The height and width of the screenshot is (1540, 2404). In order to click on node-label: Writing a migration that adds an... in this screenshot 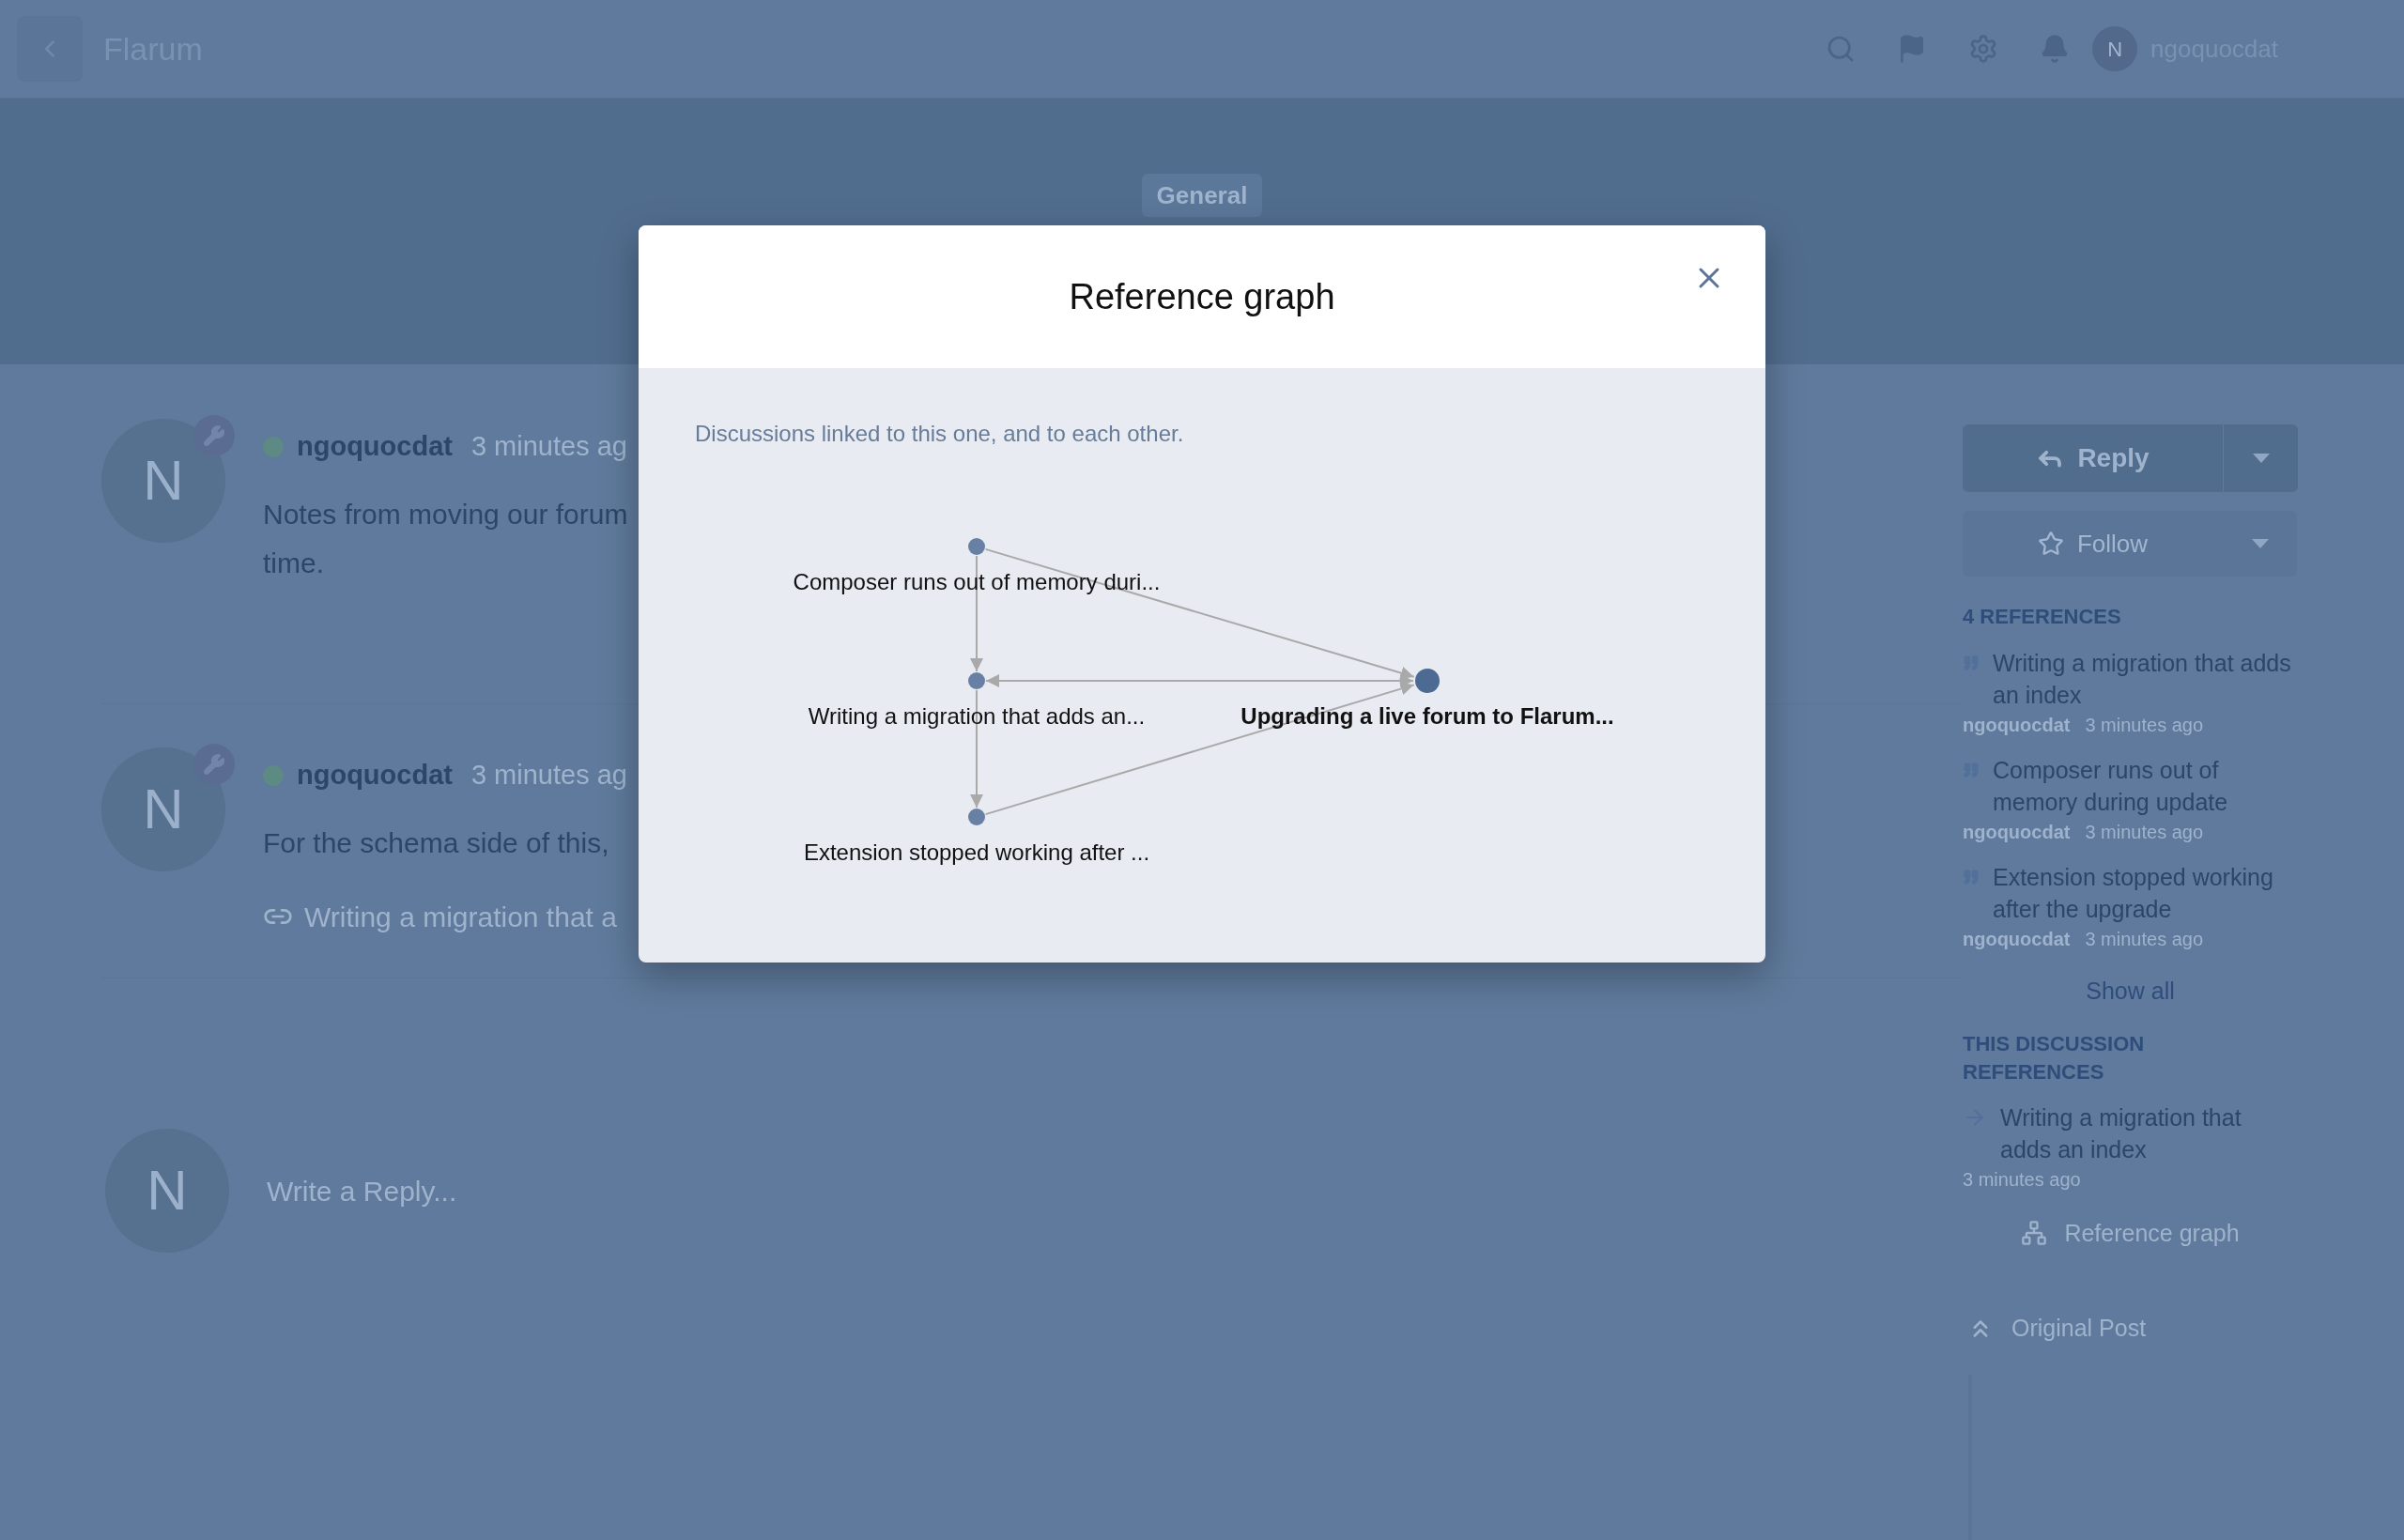, I will do `click(977, 716)`.